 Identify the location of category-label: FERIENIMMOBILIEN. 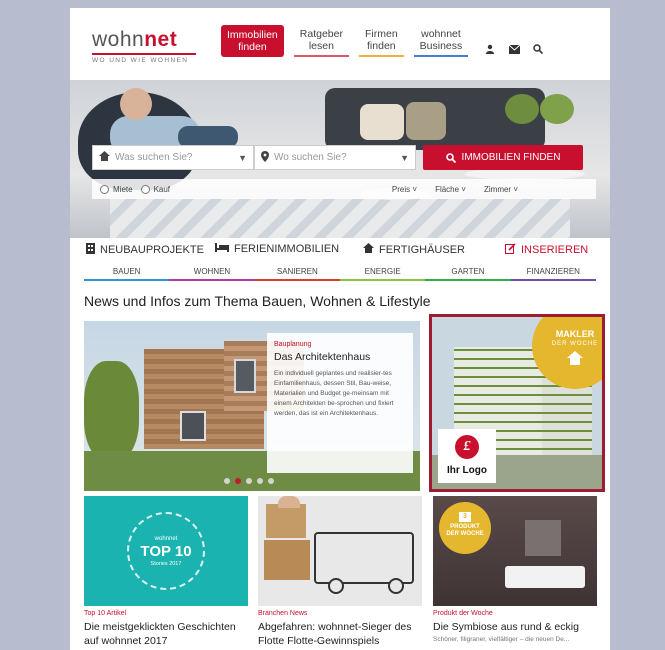
(287, 249).